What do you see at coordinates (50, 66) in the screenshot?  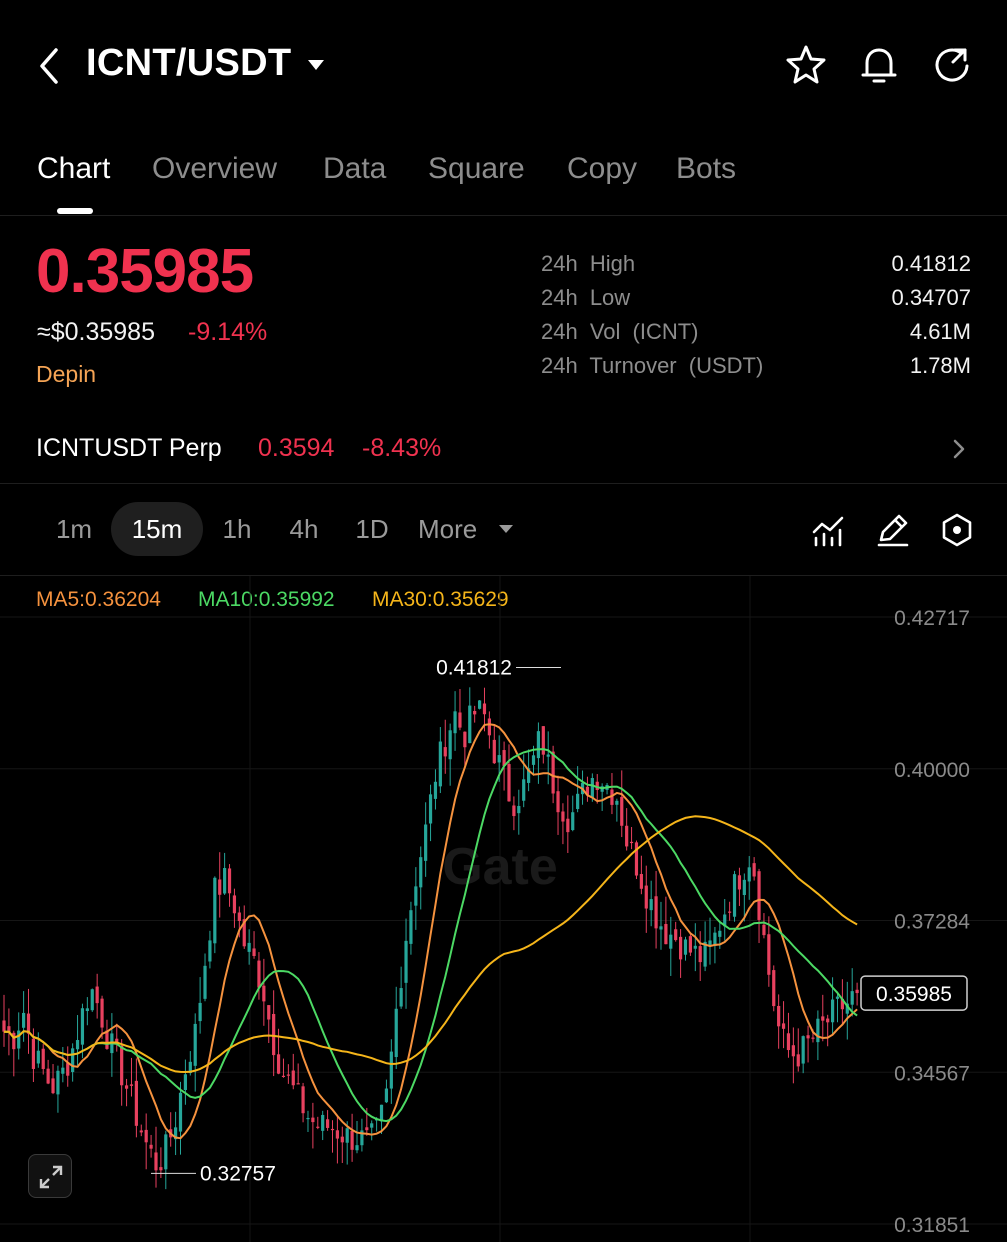 I see `back-icon` at bounding box center [50, 66].